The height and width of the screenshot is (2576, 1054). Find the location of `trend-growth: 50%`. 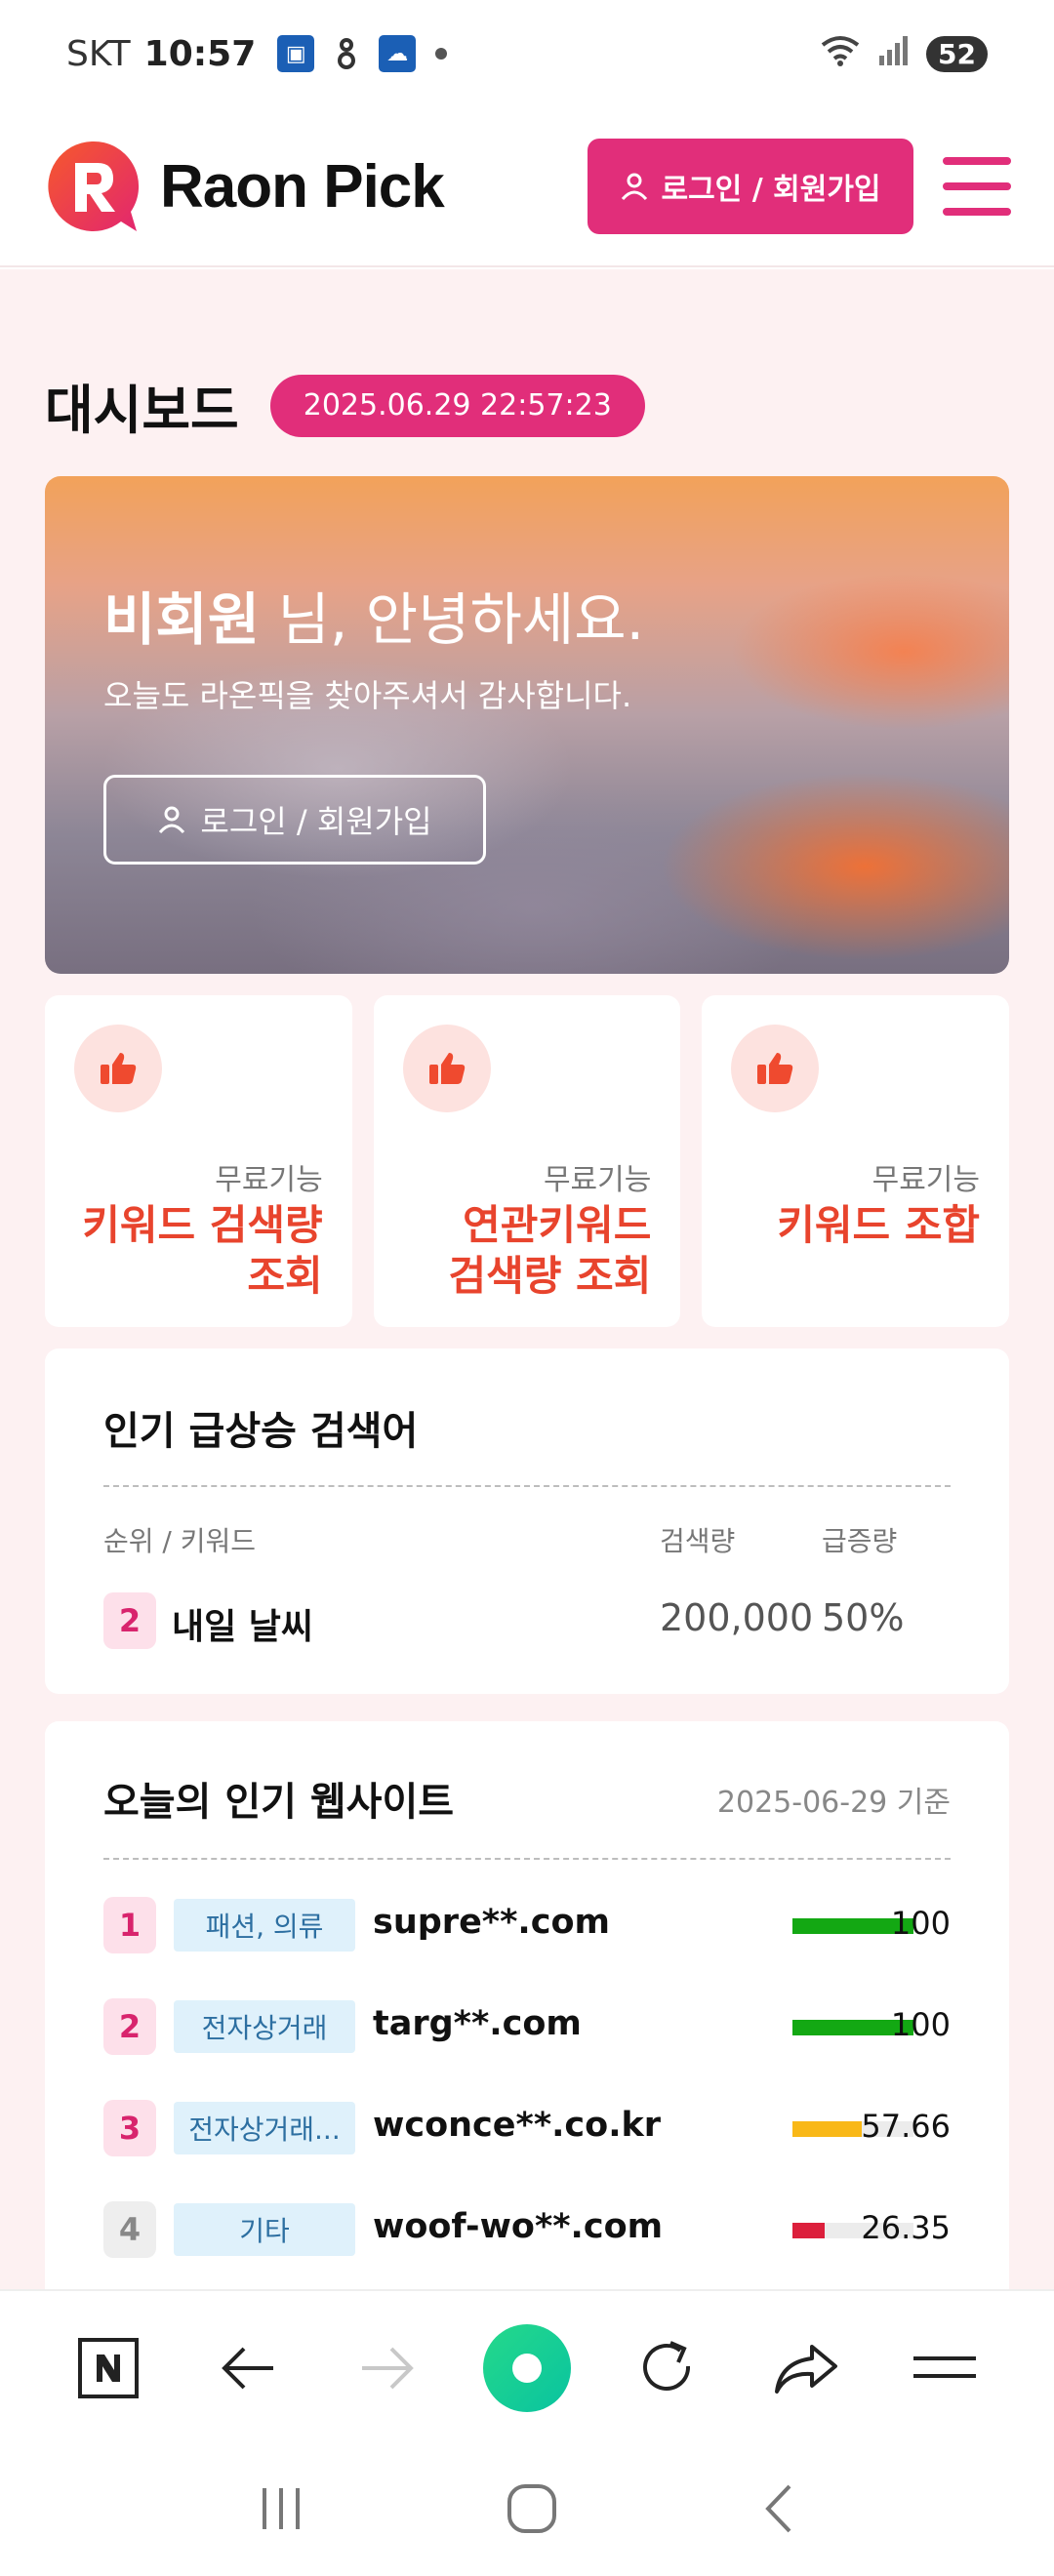

trend-growth: 50% is located at coordinates (863, 1617).